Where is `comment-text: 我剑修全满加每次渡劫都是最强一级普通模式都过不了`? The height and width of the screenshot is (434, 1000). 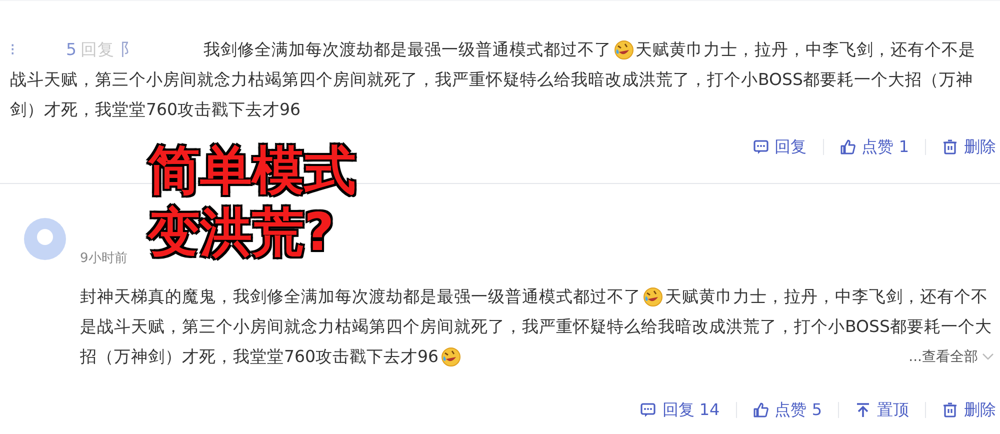
comment-text: 我剑修全满加每次渡劫都是最强一级普通模式都过不了 is located at coordinates (408, 50).